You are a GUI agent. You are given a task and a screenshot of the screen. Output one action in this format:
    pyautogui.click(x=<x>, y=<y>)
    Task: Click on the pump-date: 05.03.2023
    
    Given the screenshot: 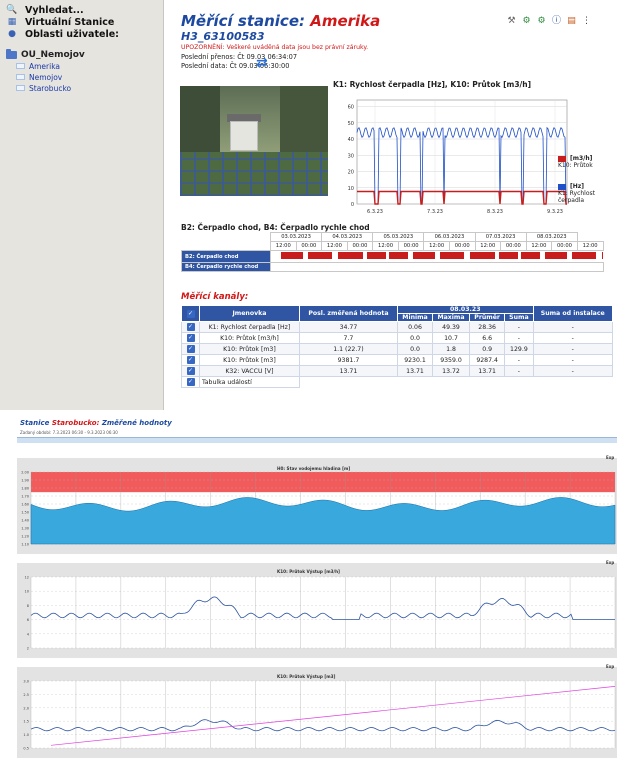 What is the action you would take?
    pyautogui.click(x=398, y=237)
    